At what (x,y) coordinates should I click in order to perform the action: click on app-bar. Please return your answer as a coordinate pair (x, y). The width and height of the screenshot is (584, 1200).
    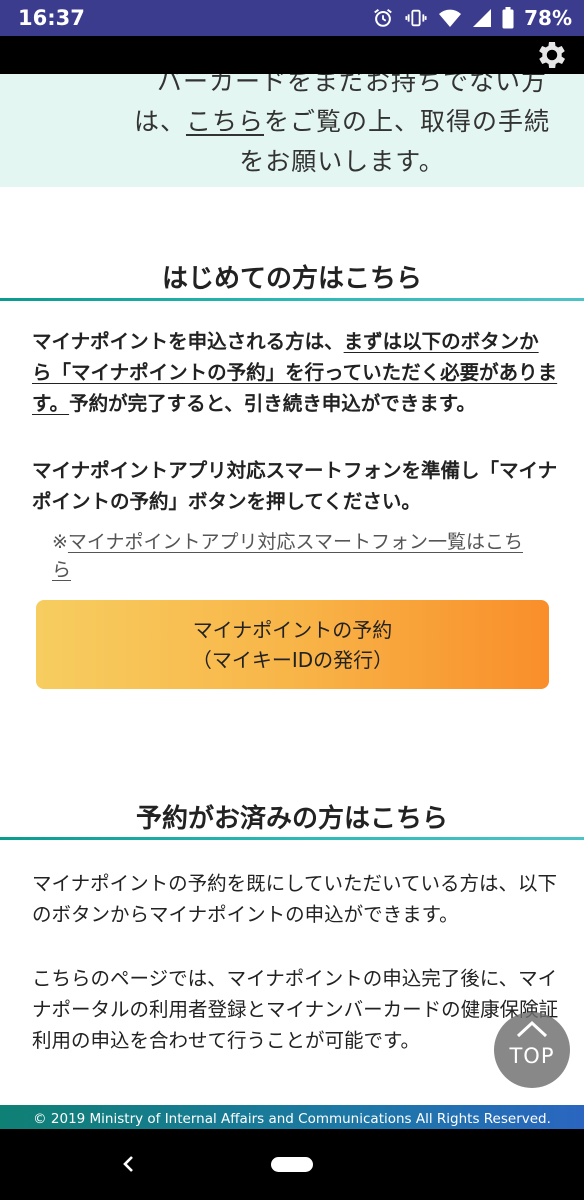
    Looking at the image, I should click on (292, 55).